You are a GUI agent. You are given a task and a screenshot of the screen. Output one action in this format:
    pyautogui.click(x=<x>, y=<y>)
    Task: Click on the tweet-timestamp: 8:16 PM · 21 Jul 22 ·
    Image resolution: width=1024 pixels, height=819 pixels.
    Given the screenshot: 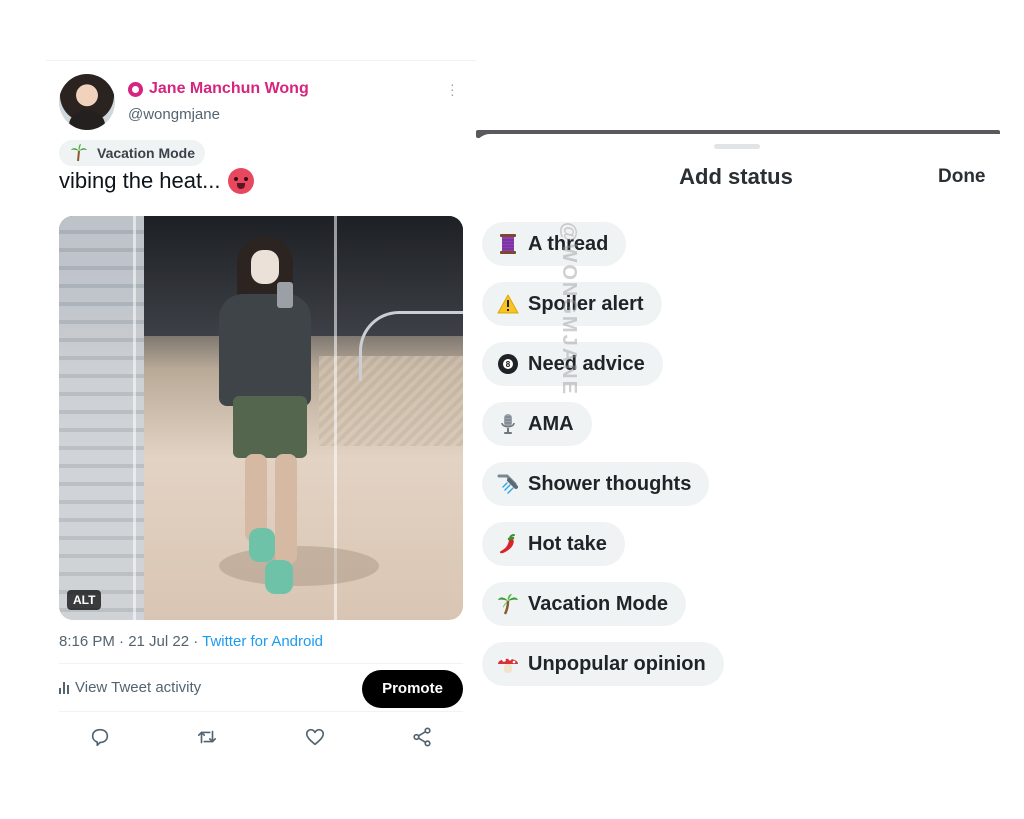 What is the action you would take?
    pyautogui.click(x=131, y=641)
    